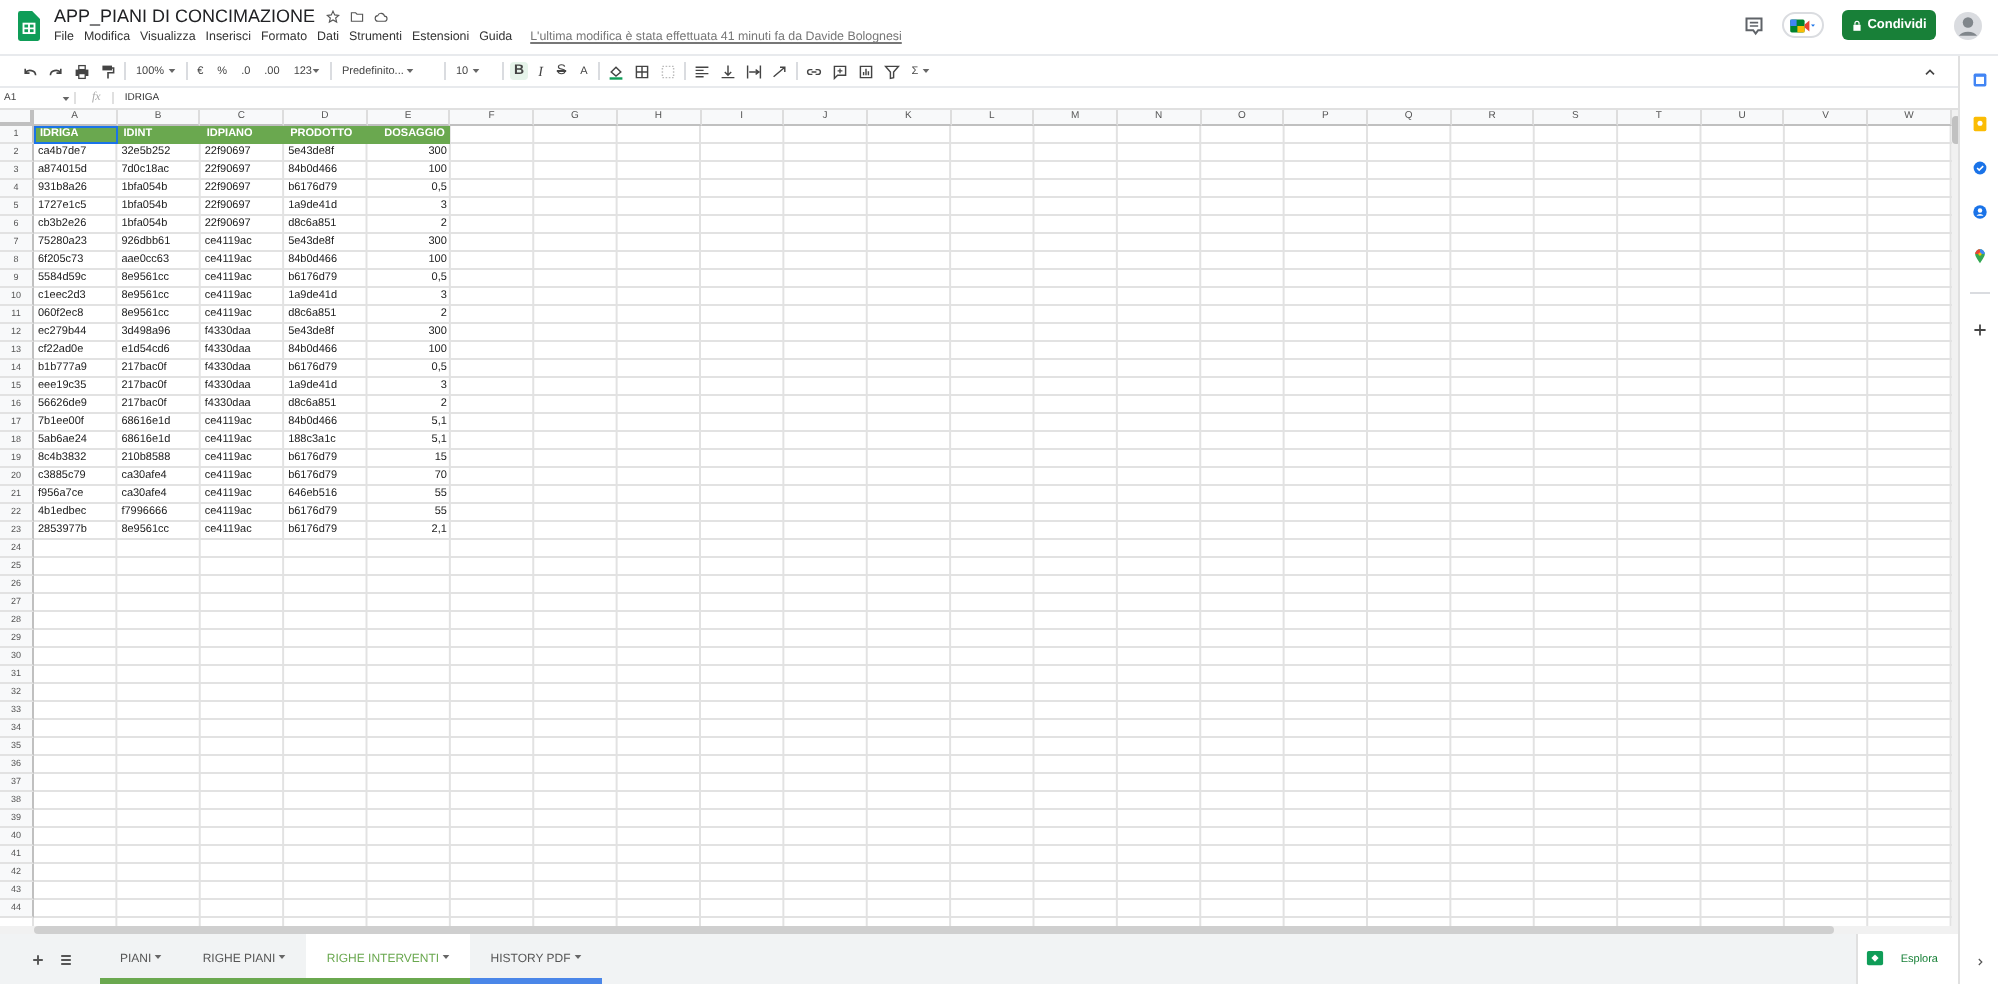  I want to click on tasks-icon, so click(1979, 168).